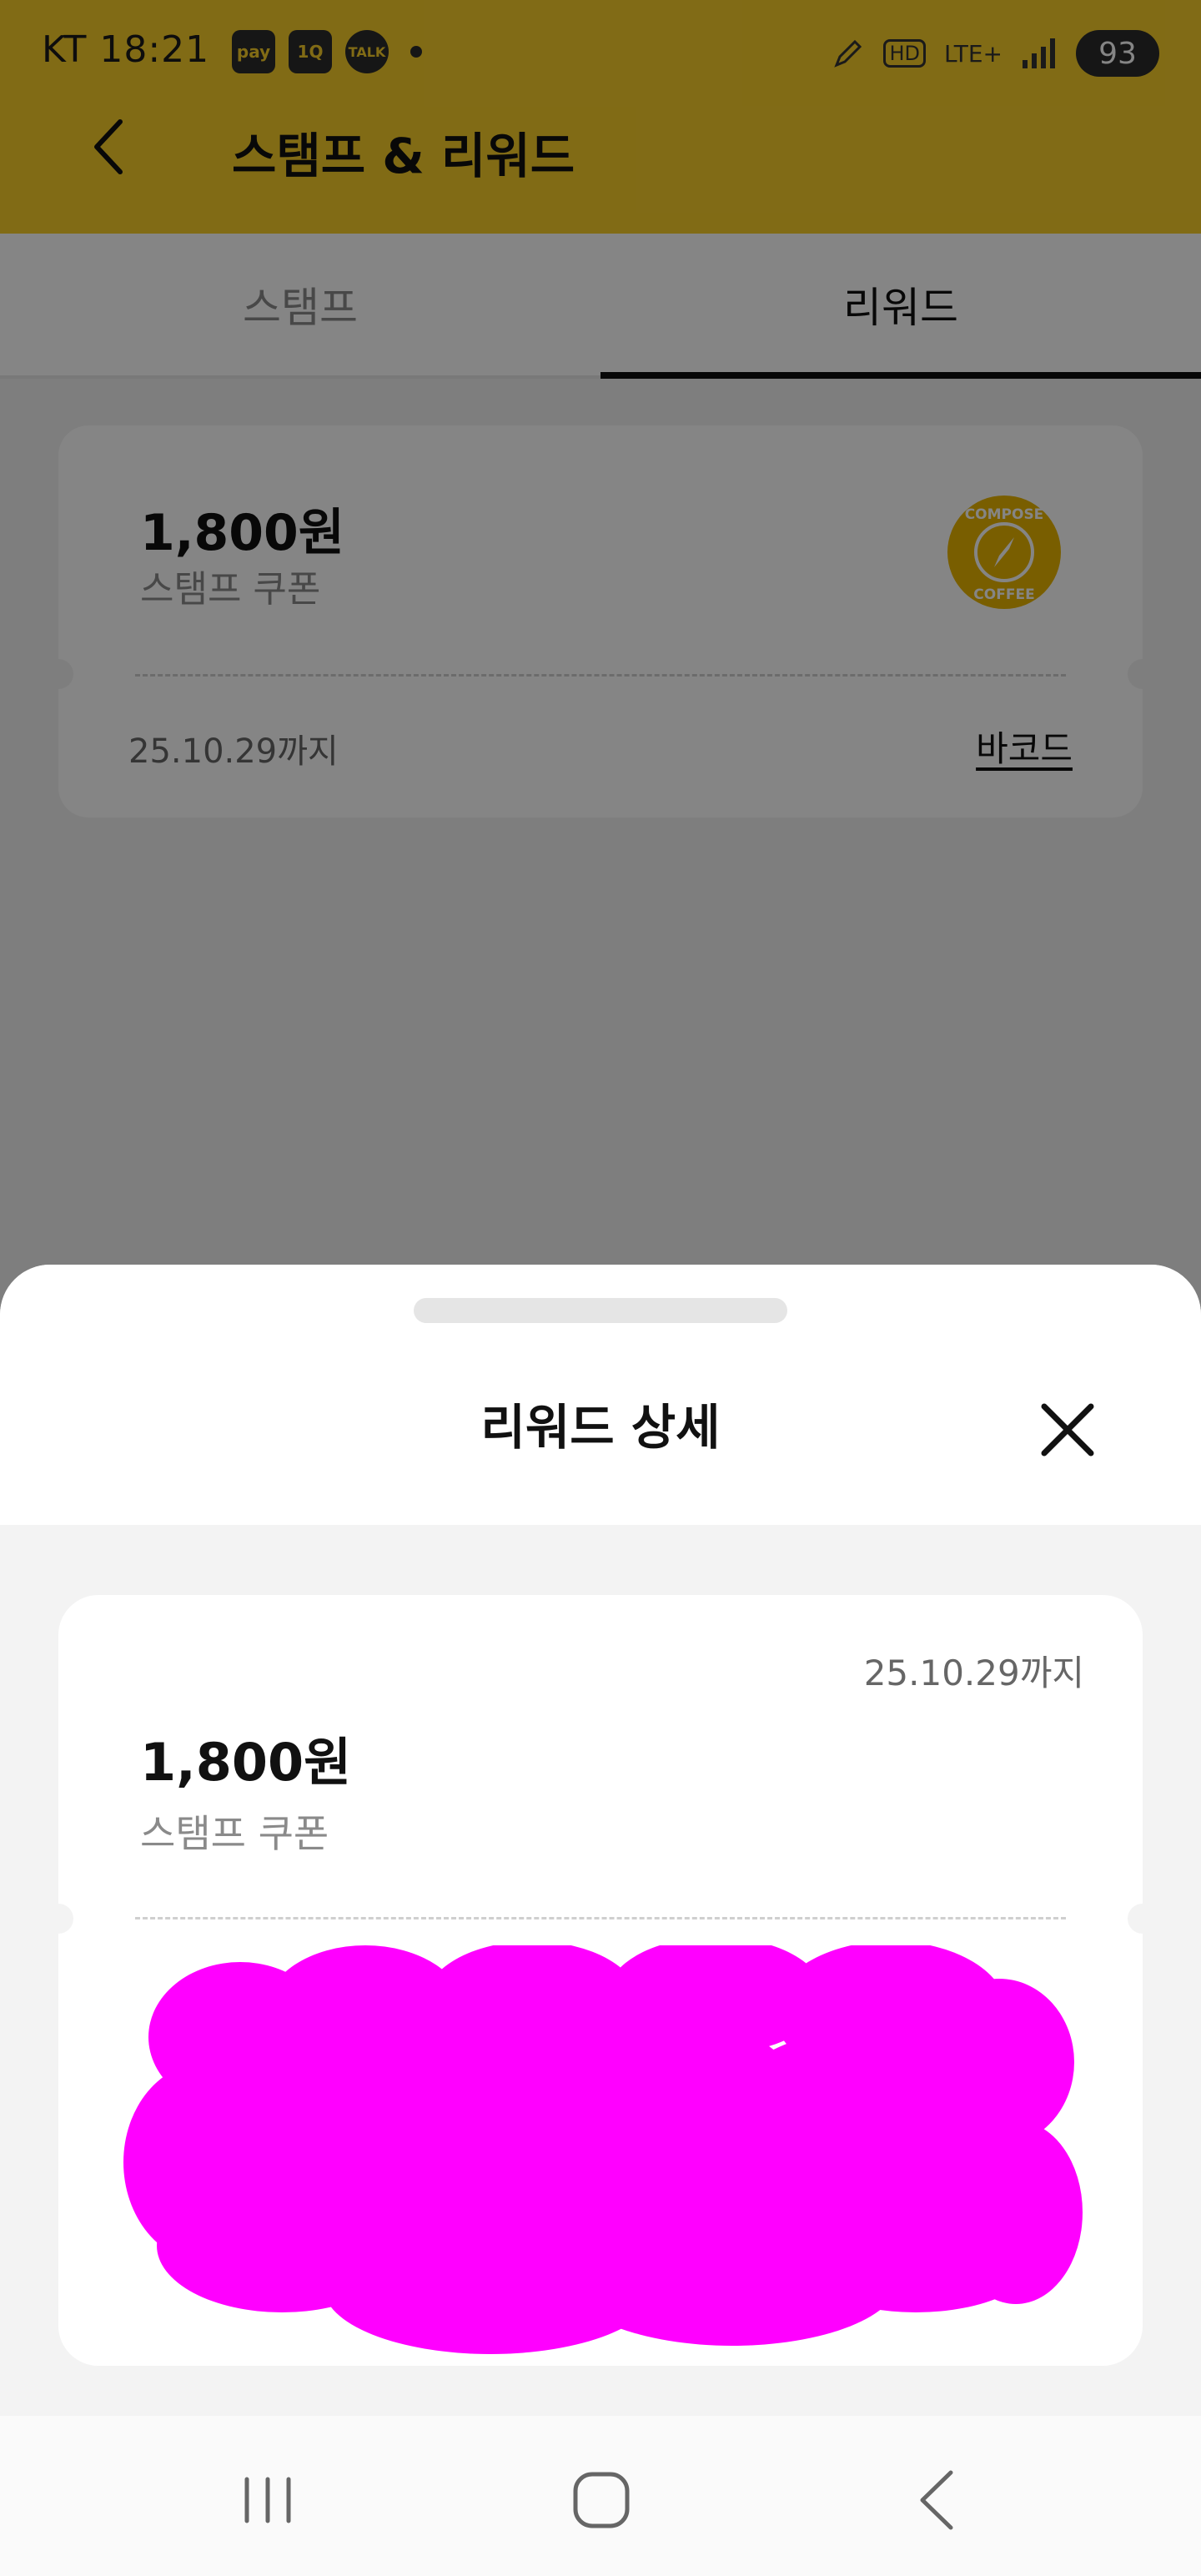 Image resolution: width=1201 pixels, height=2576 pixels. What do you see at coordinates (1136, 1919) in the screenshot?
I see `detail-notch-right` at bounding box center [1136, 1919].